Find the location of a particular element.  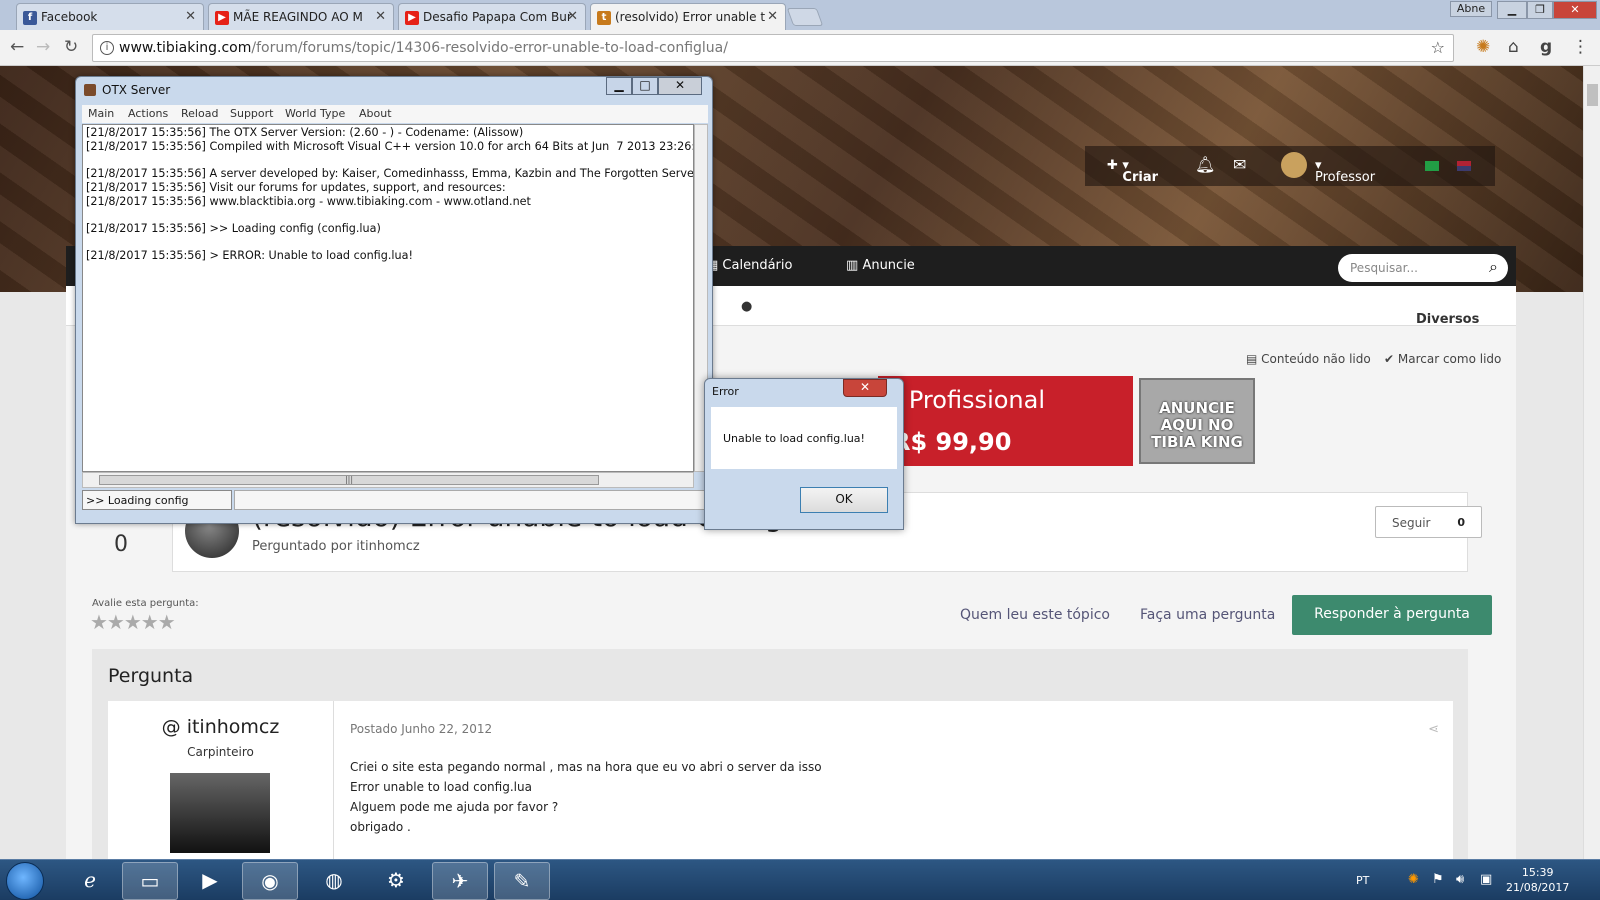

who-read-link: Quem leu este tópico is located at coordinates (1035, 615).